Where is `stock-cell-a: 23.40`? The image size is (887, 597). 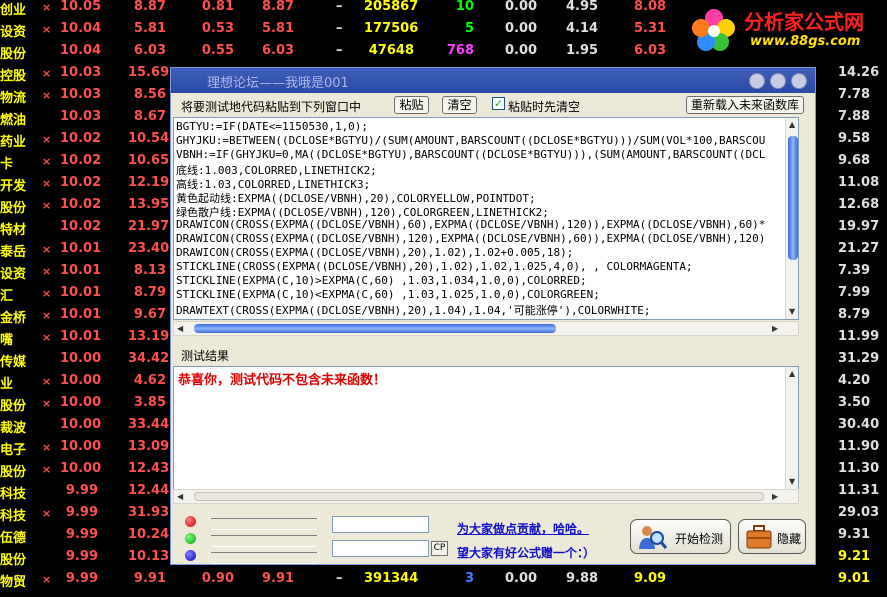 stock-cell-a: 23.40 is located at coordinates (149, 248).